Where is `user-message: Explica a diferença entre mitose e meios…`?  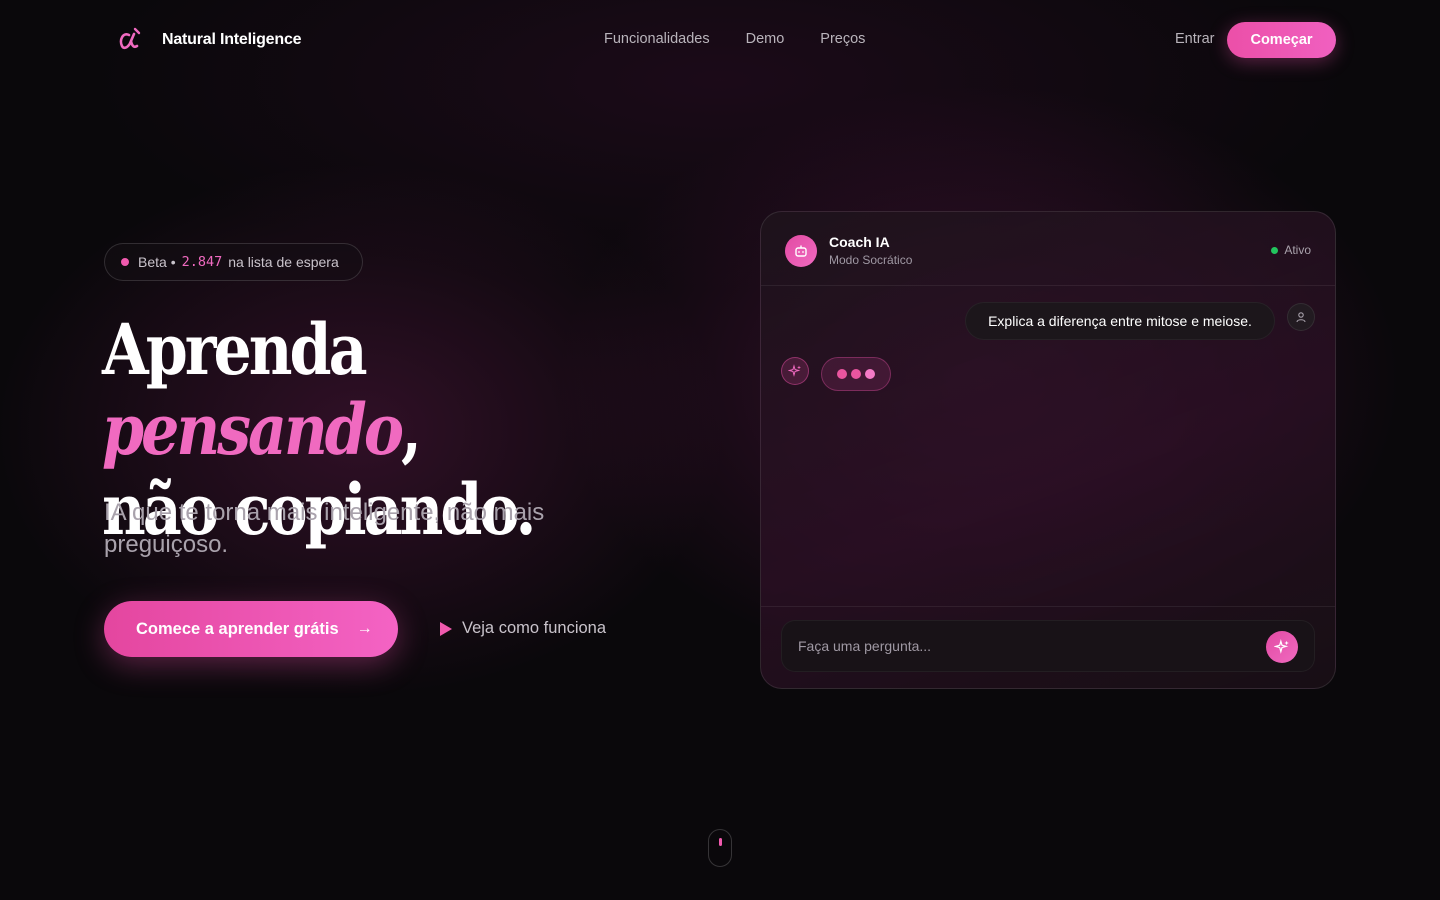 user-message: Explica a diferença entre mitose e meios… is located at coordinates (1120, 321).